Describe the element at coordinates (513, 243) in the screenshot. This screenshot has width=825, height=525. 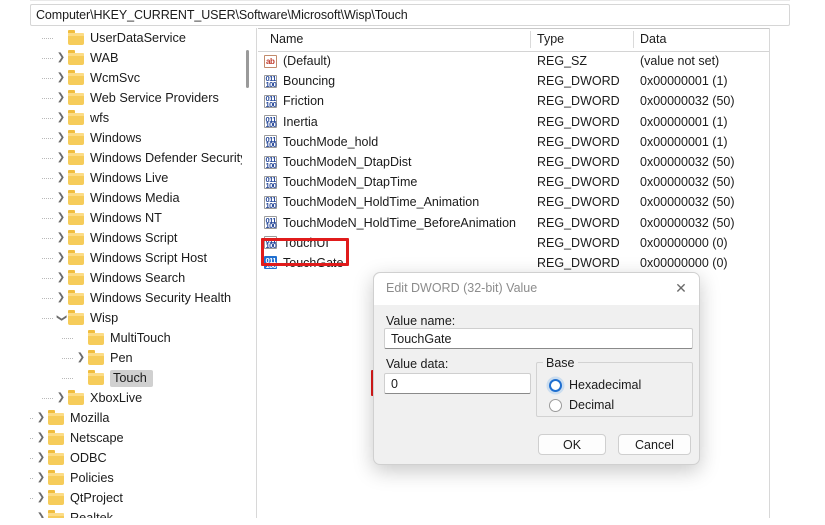
I see `table-row: 011 100 TouchUI REG_DWORD 0x00000000 (0)` at that location.